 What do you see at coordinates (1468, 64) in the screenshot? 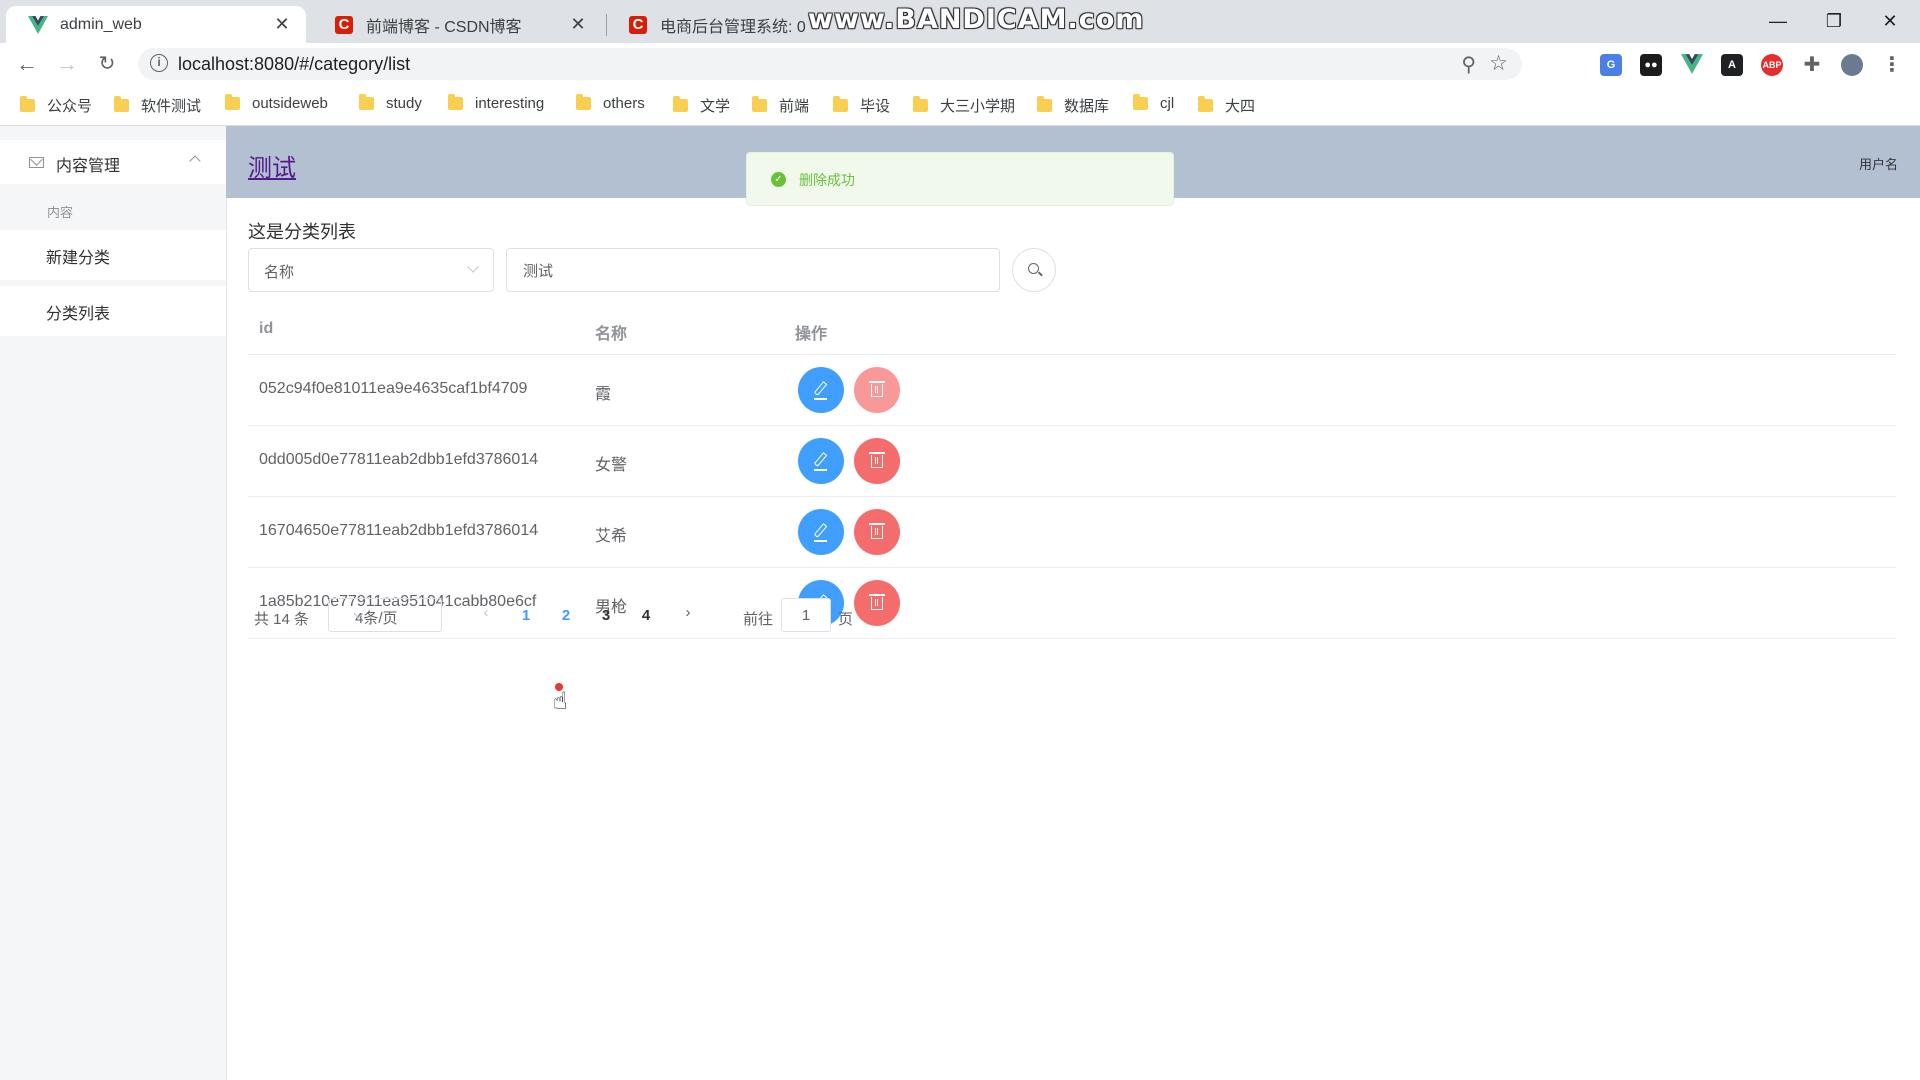
I see `zoom-icon: ⚲` at bounding box center [1468, 64].